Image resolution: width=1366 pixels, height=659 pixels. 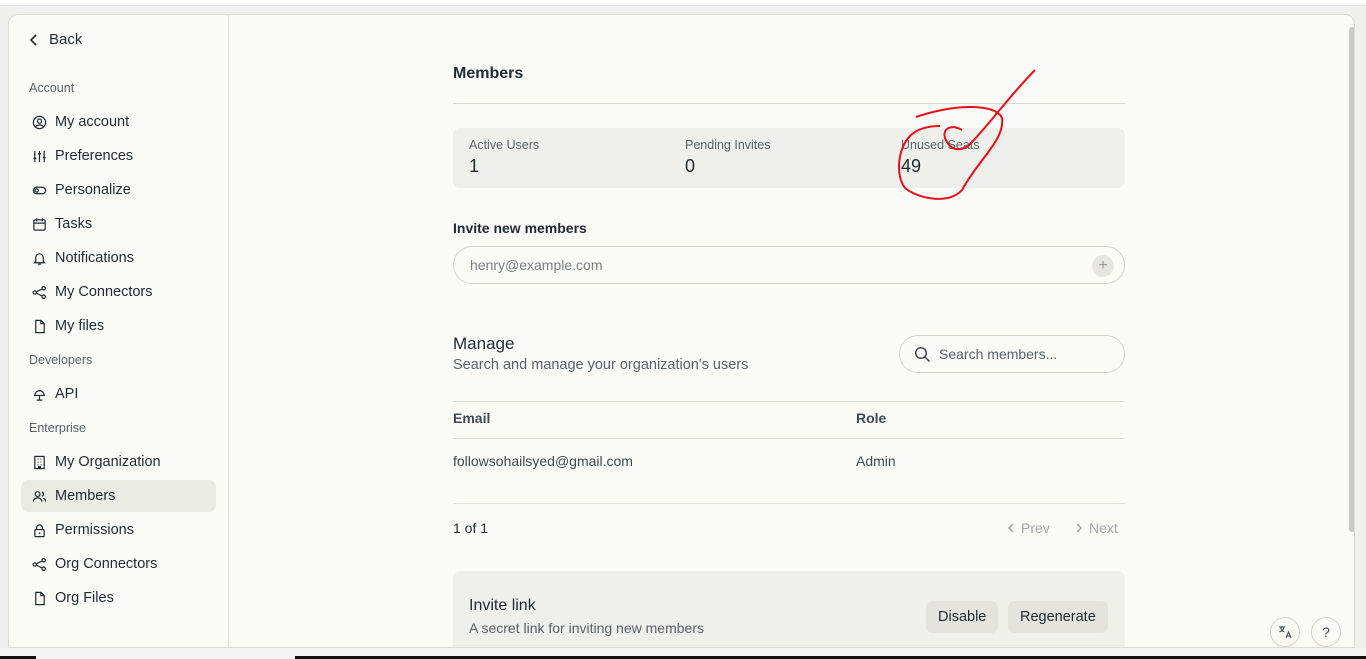 What do you see at coordinates (484, 343) in the screenshot?
I see `manage-title: Manage` at bounding box center [484, 343].